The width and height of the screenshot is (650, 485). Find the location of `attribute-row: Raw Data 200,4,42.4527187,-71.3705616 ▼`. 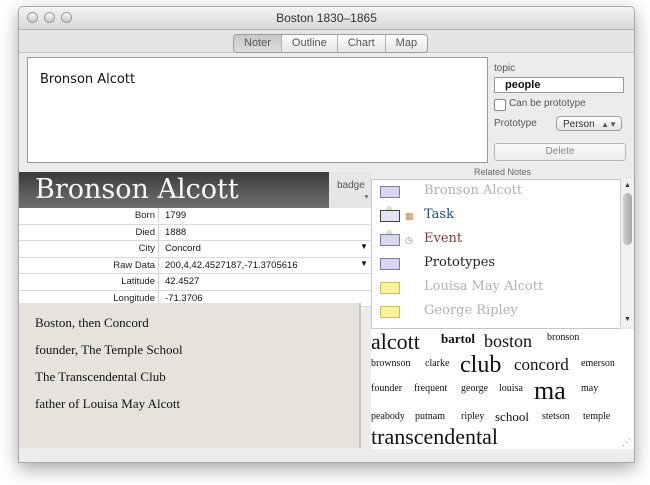

attribute-row: Raw Data 200,4,42.4527187,-71.3705616 ▼ is located at coordinates (195, 265).